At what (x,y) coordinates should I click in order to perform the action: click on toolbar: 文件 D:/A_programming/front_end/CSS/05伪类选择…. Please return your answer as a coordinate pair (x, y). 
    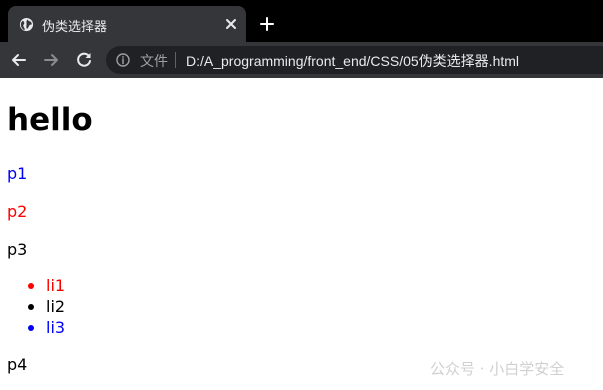
    Looking at the image, I should click on (301, 60).